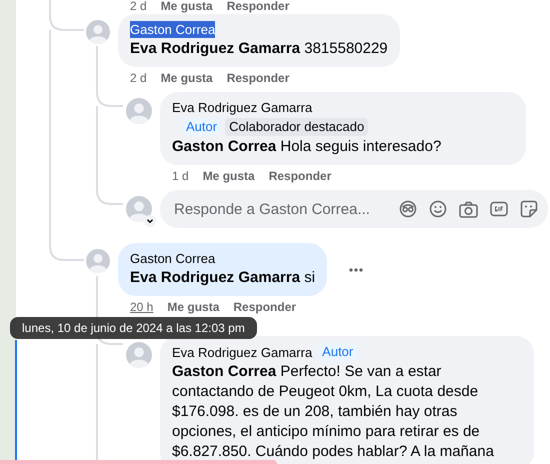  What do you see at coordinates (296, 127) in the screenshot?
I see `contributor-badge: Colaborador destacado` at bounding box center [296, 127].